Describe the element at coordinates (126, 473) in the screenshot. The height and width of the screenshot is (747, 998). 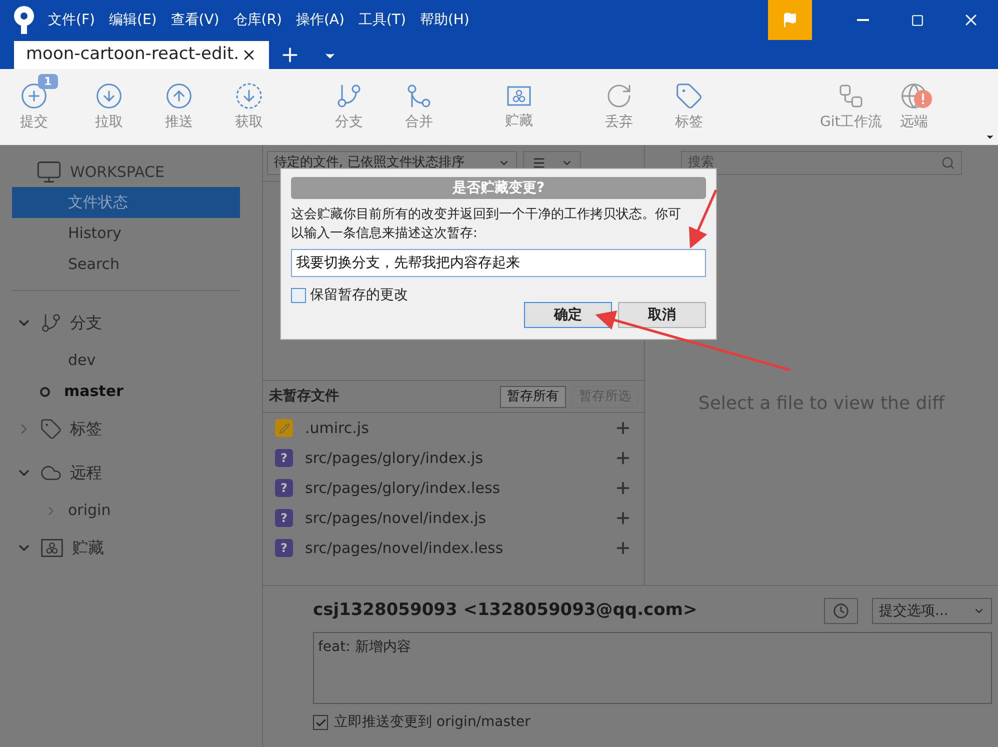
I see `sidebar-section: 远程` at that location.